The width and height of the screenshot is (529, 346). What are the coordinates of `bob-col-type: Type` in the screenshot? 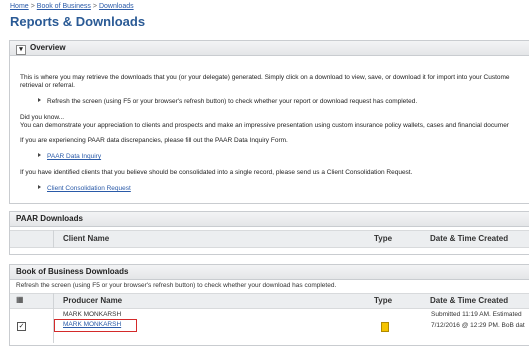 It's located at (383, 300).